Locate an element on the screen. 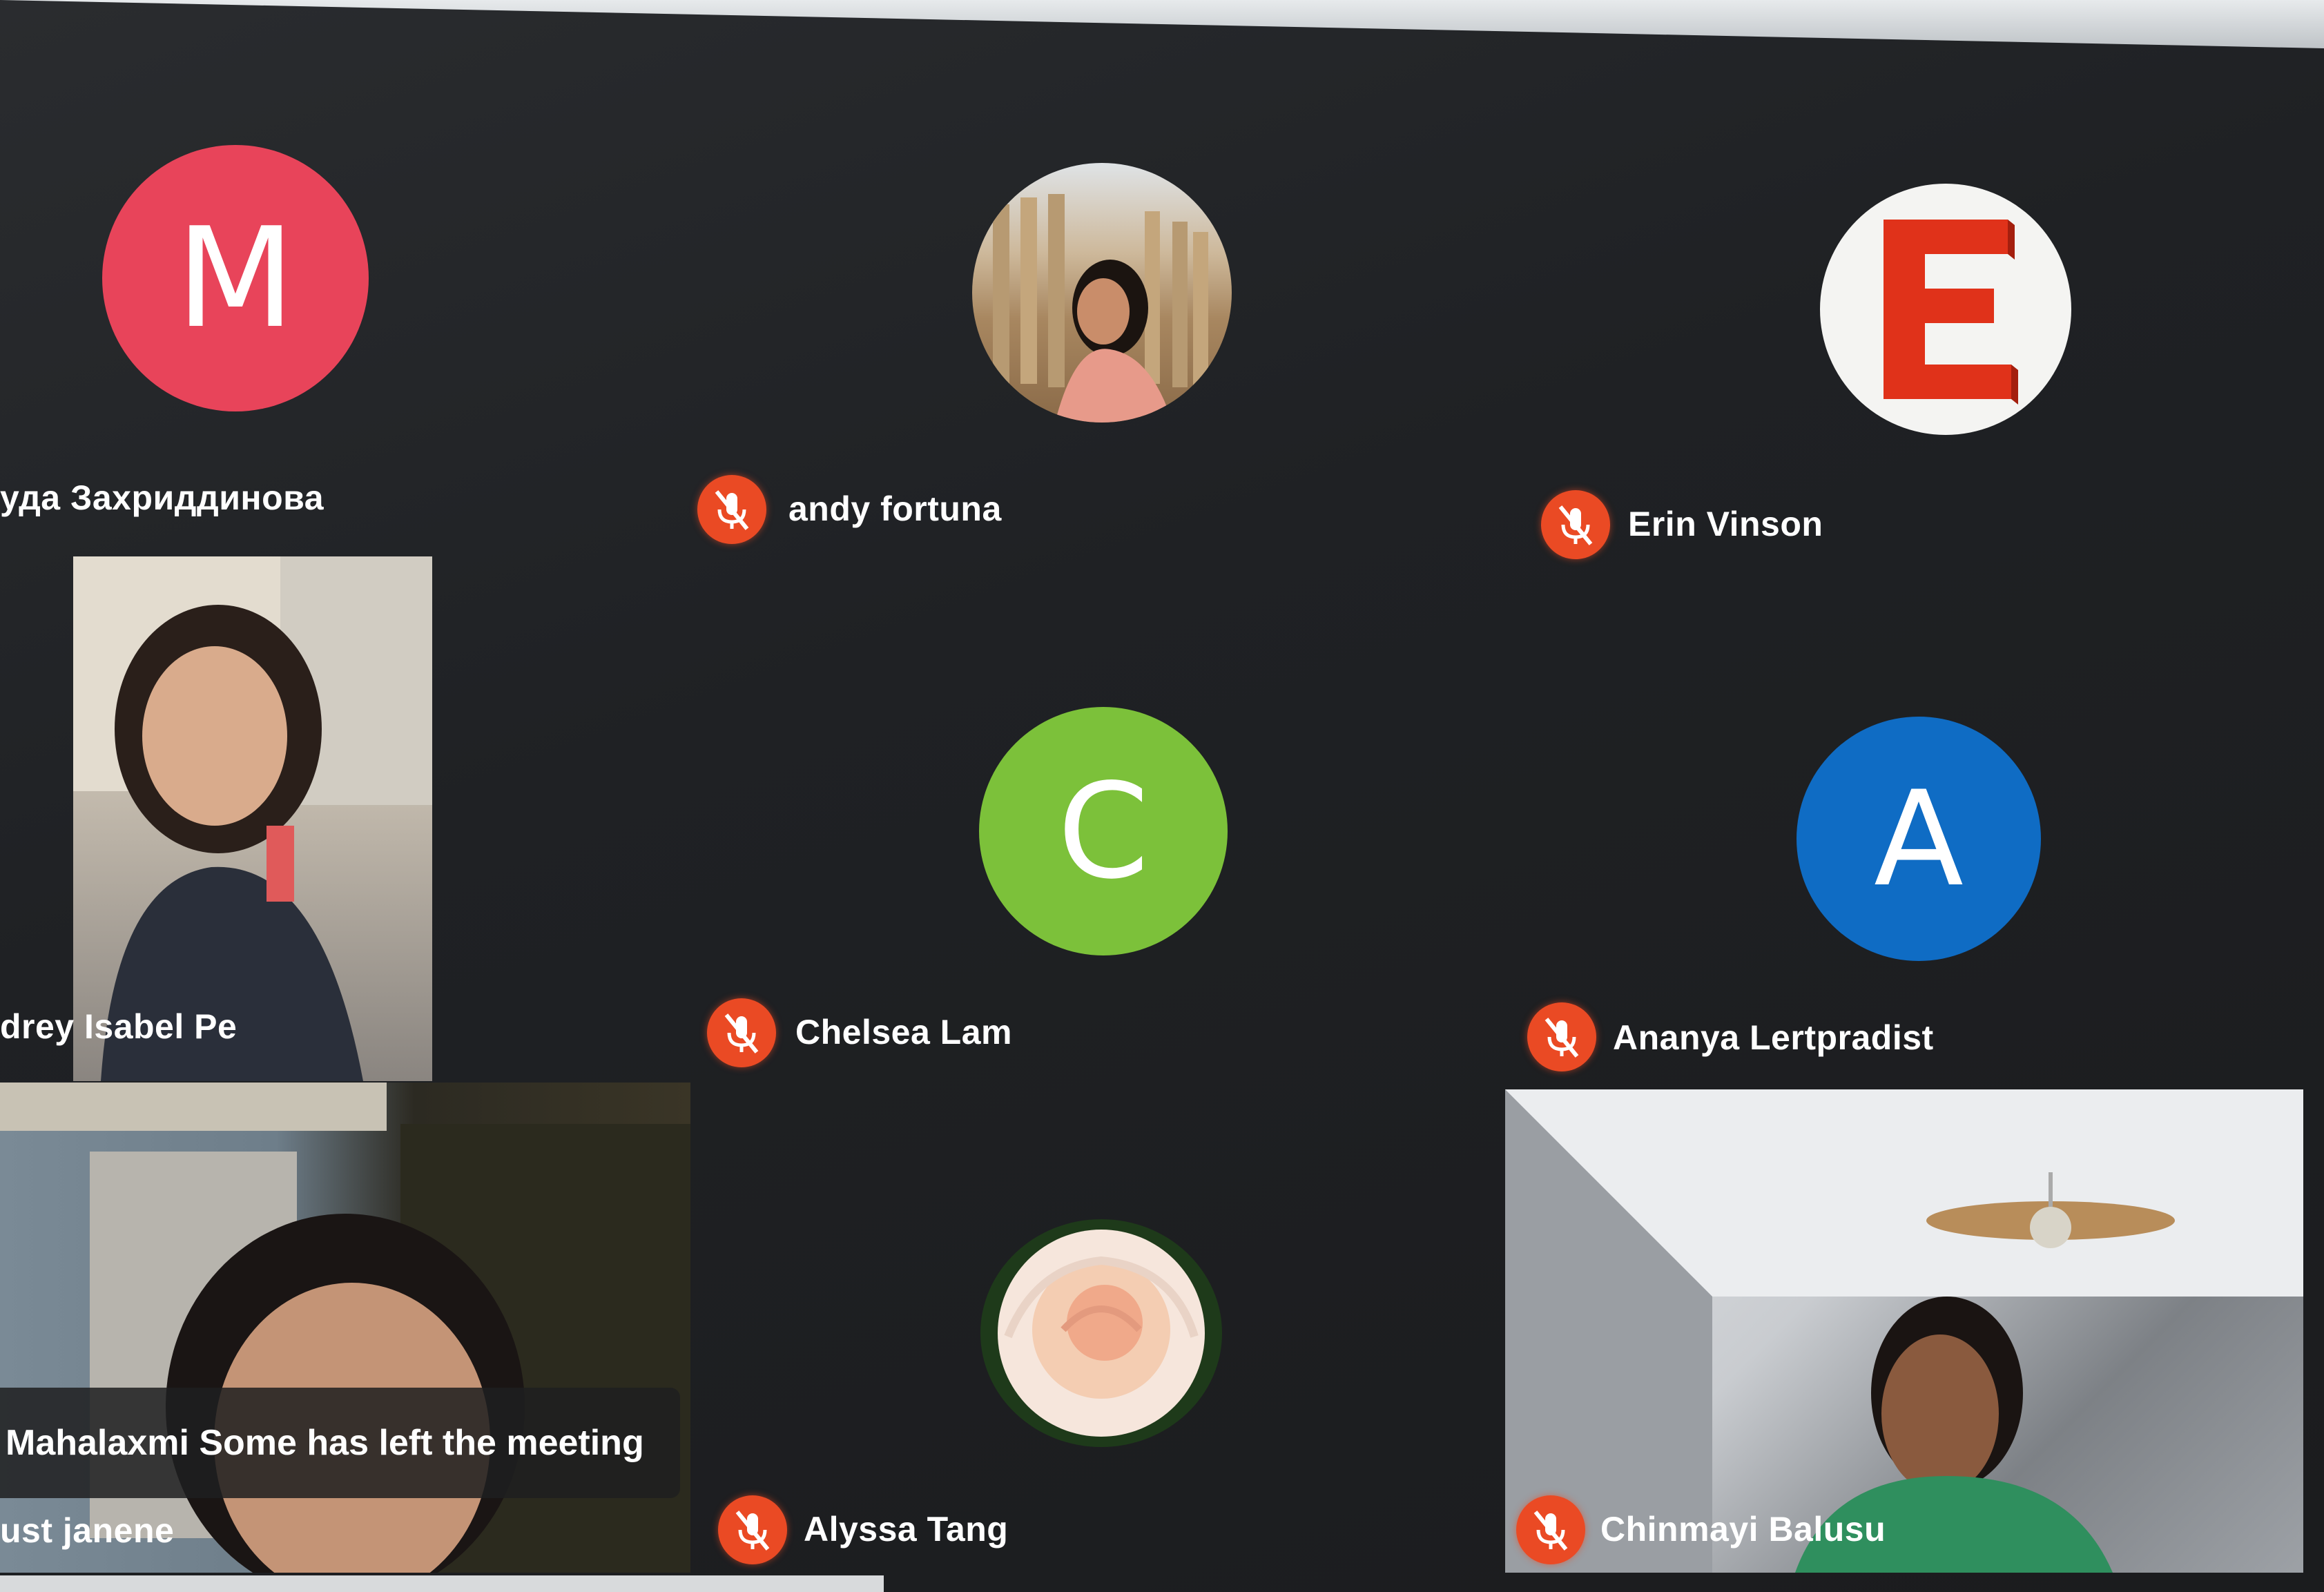 Image resolution: width=2324 pixels, height=1592 pixels. avatar-letter: M is located at coordinates (235, 278).